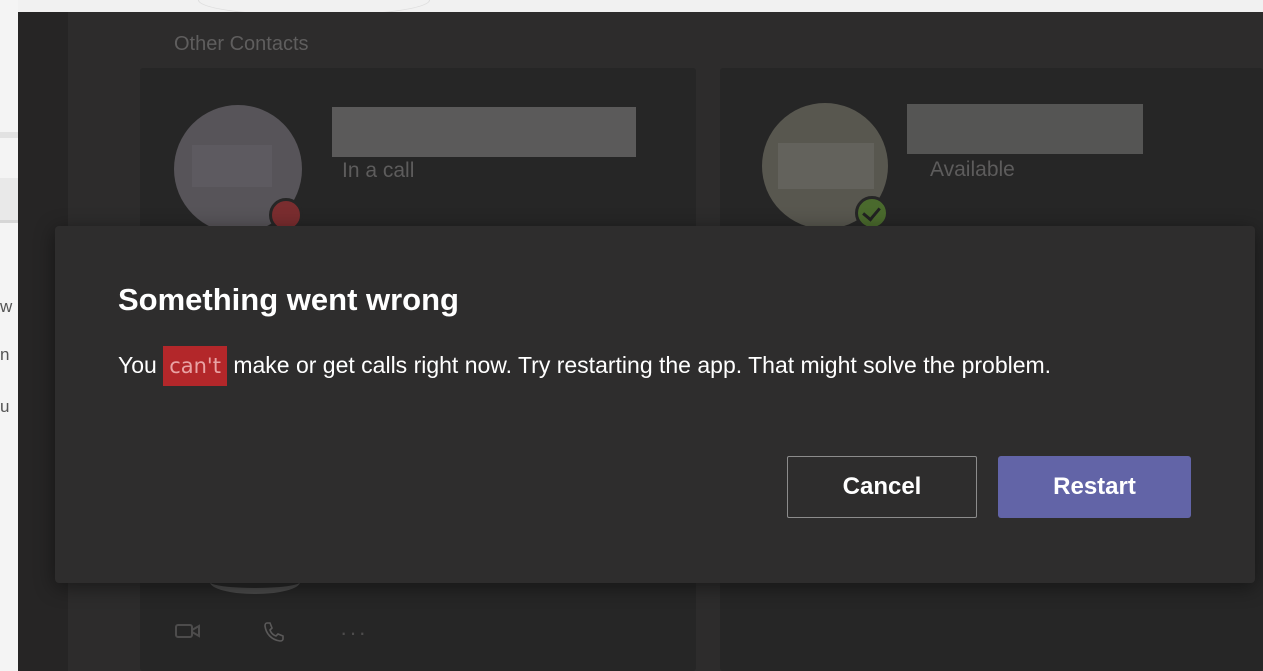 The height and width of the screenshot is (671, 1263). Describe the element at coordinates (241, 44) in the screenshot. I see `section-title: Other Contacts` at that location.